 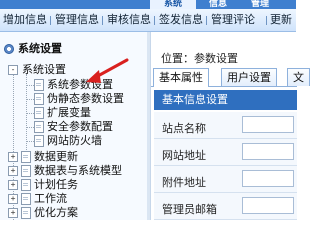 I want to click on tab-more: 文, so click(x=298, y=77).